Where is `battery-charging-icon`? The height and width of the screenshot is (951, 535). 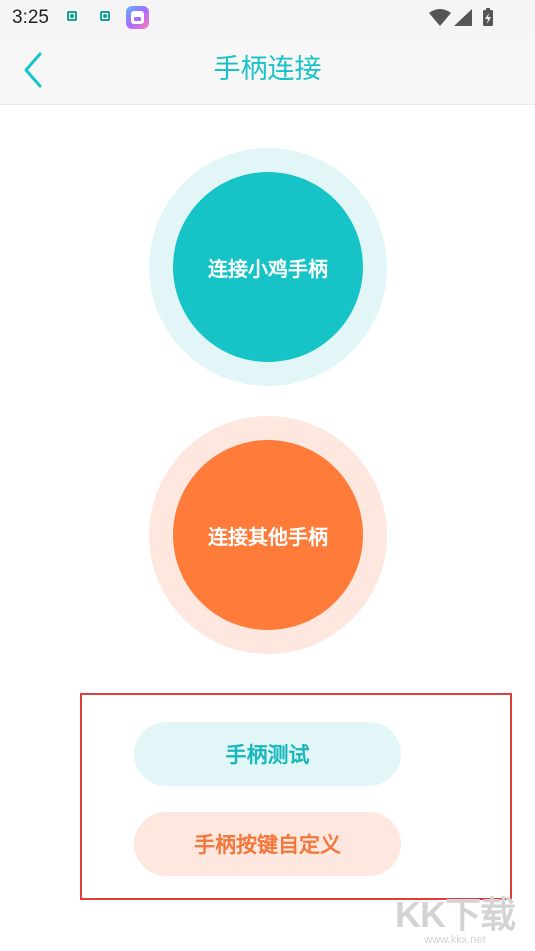
battery-charging-icon is located at coordinates (488, 17).